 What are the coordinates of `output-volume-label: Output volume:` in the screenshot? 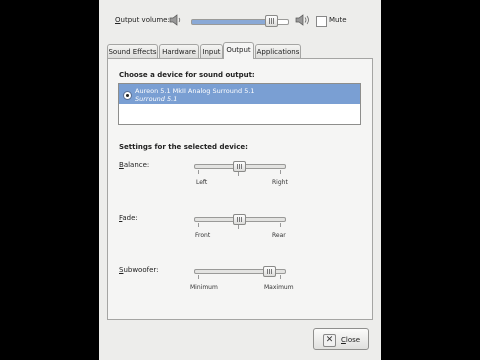 It's located at (142, 20).